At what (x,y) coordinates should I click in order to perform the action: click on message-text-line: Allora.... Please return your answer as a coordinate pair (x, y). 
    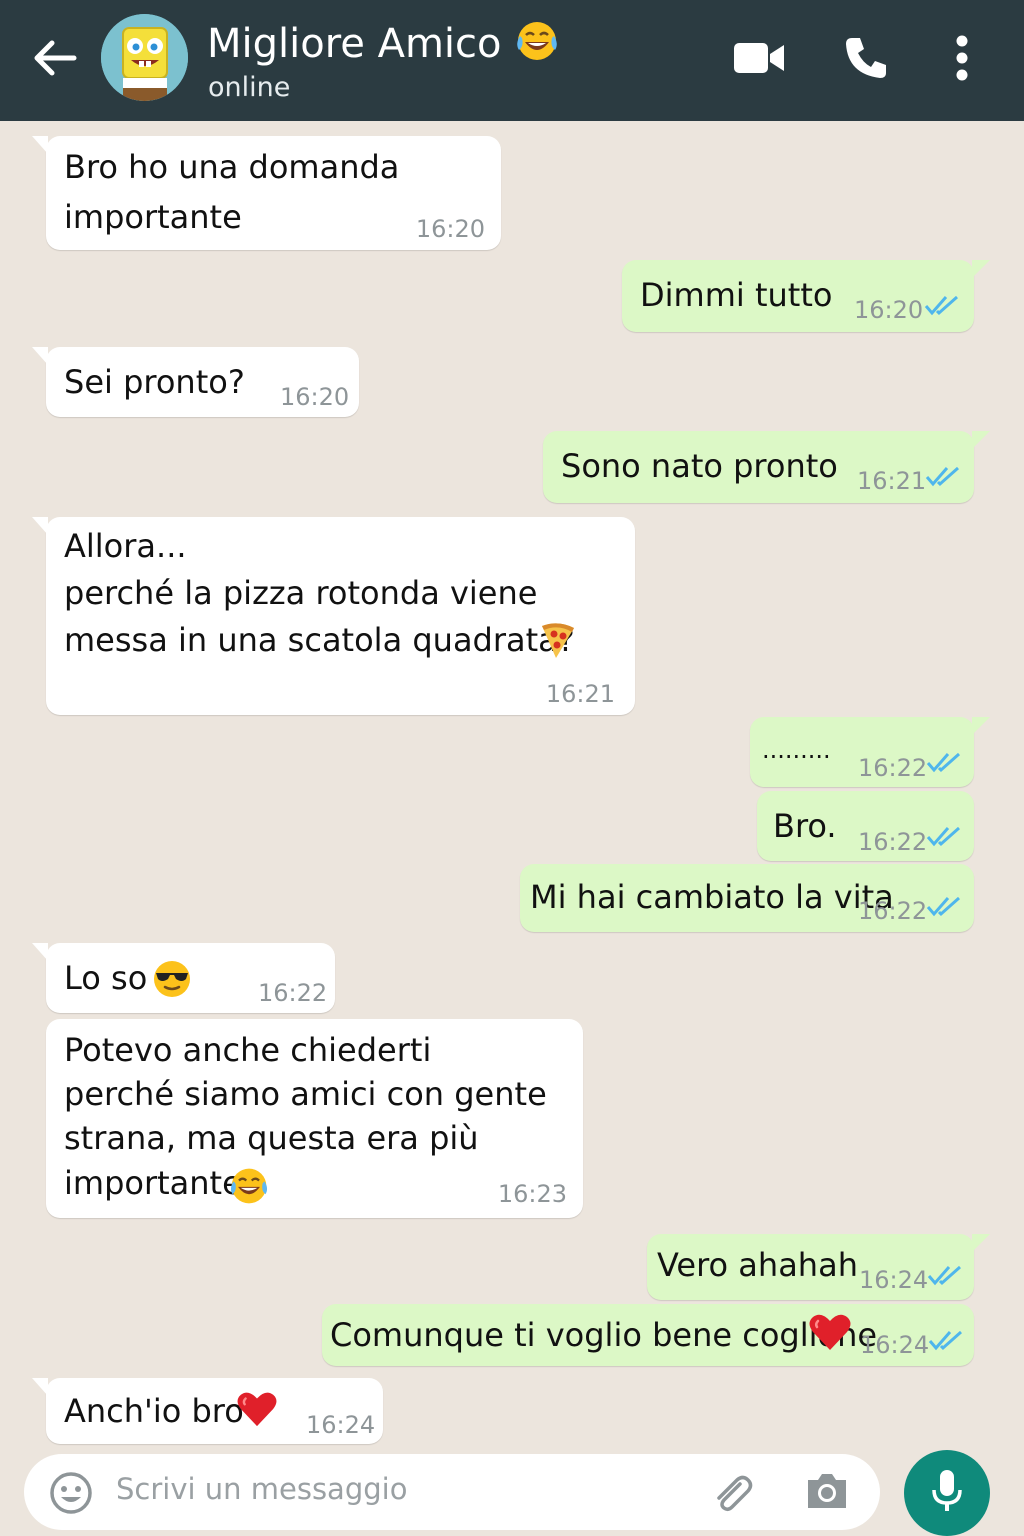
    Looking at the image, I should click on (125, 546).